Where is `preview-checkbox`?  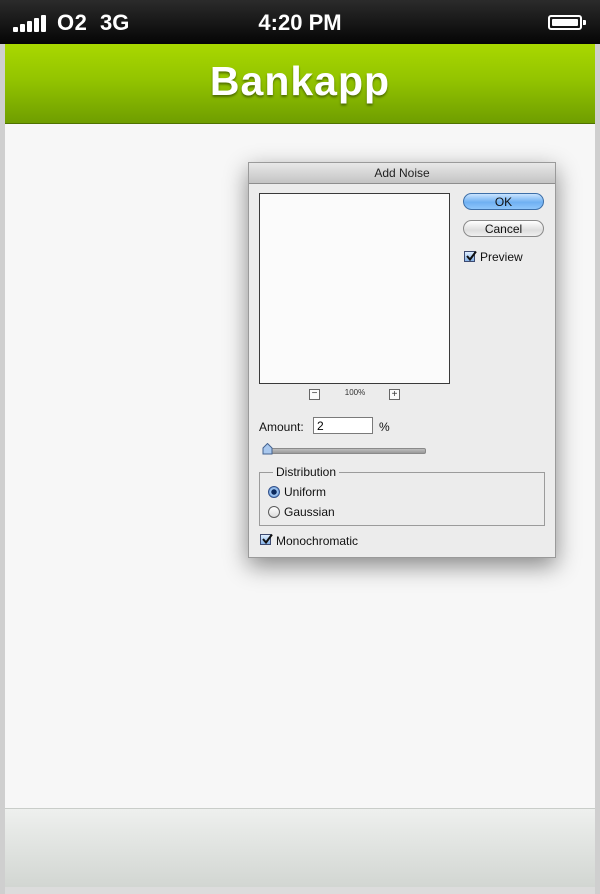 preview-checkbox is located at coordinates (470, 256).